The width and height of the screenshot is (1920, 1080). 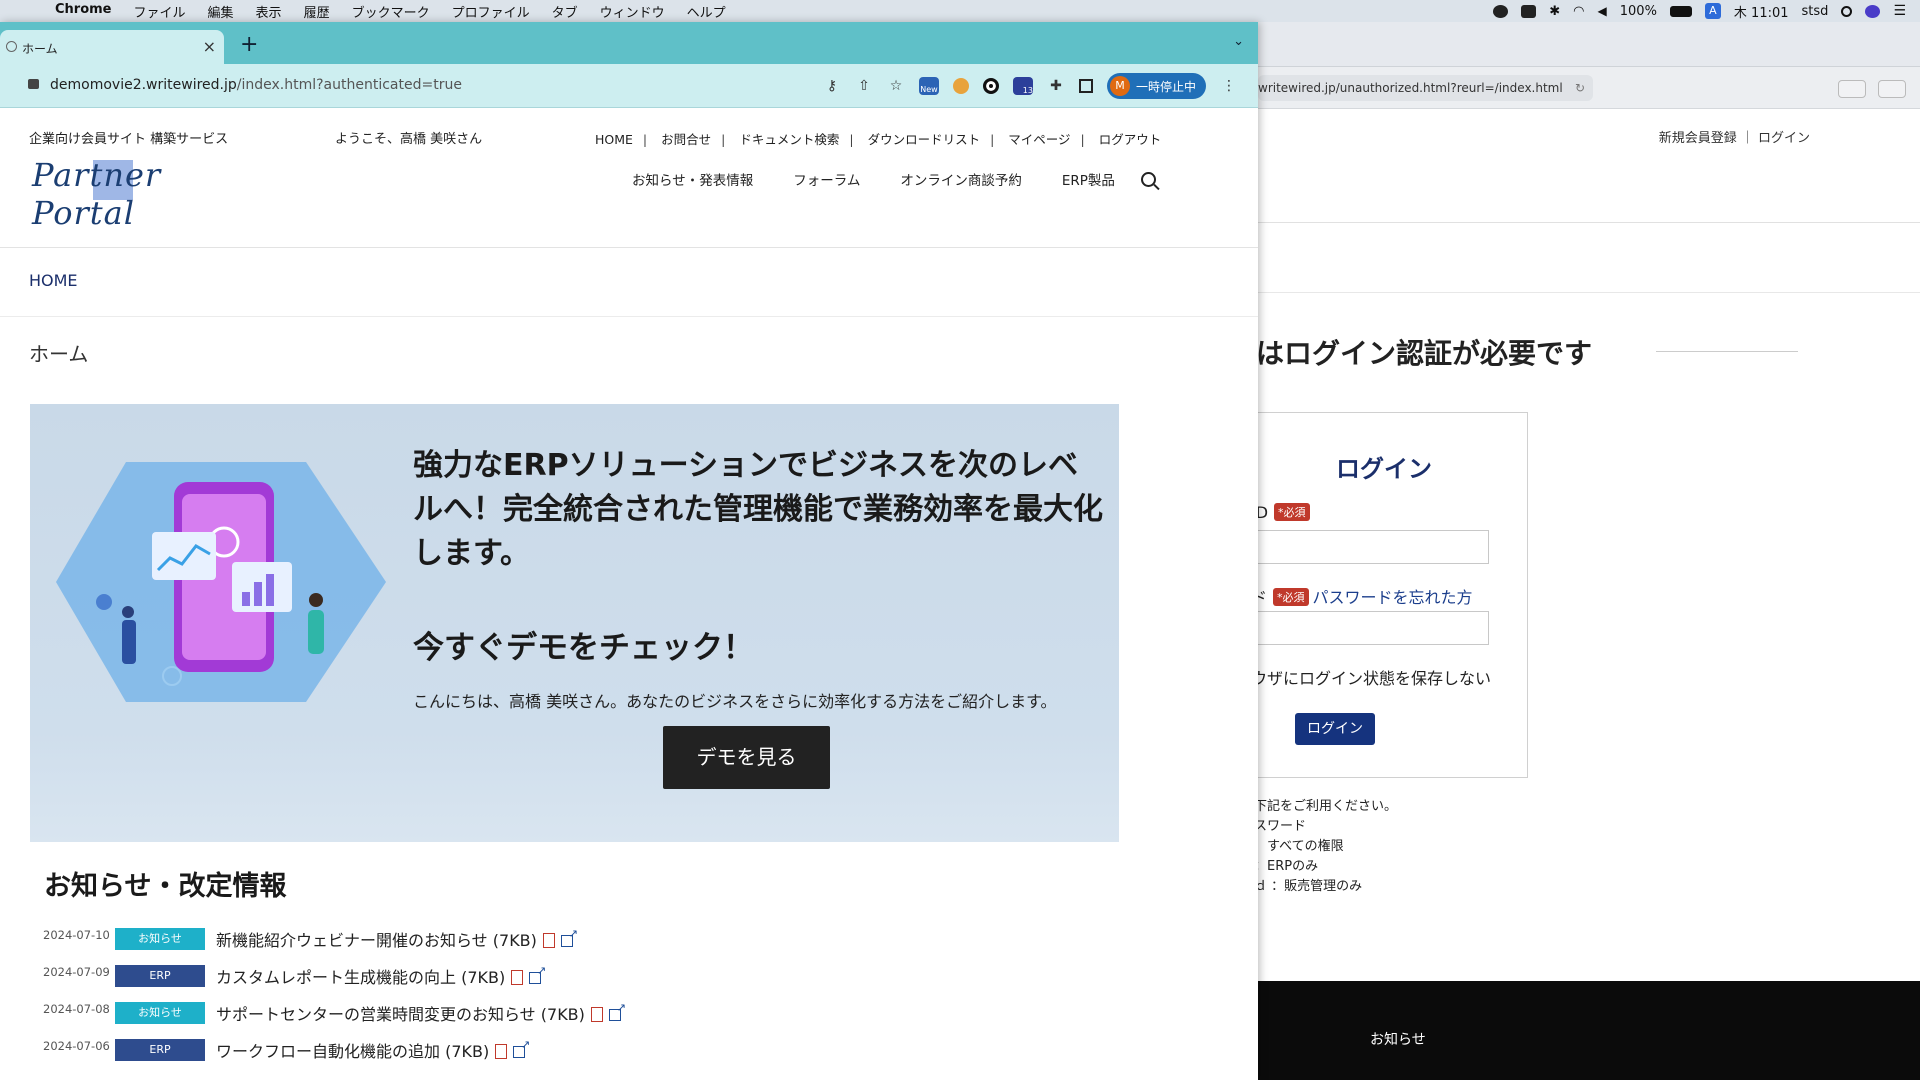 What do you see at coordinates (896, 86) in the screenshot?
I see `bookmark-star-icon: ☆` at bounding box center [896, 86].